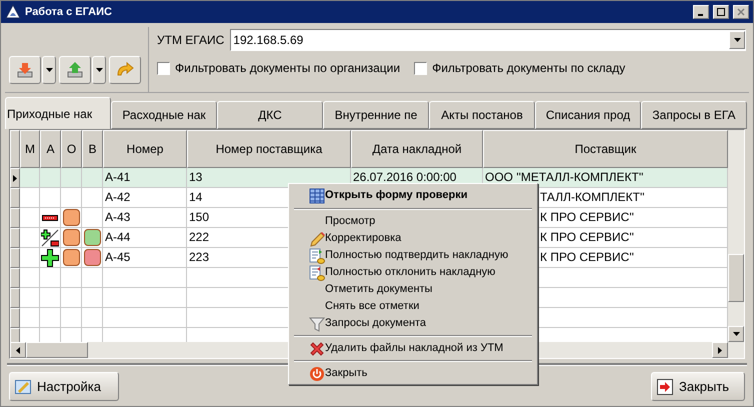 The image size is (754, 407). Describe the element at coordinates (50, 149) in the screenshot. I see `column-header: А` at that location.